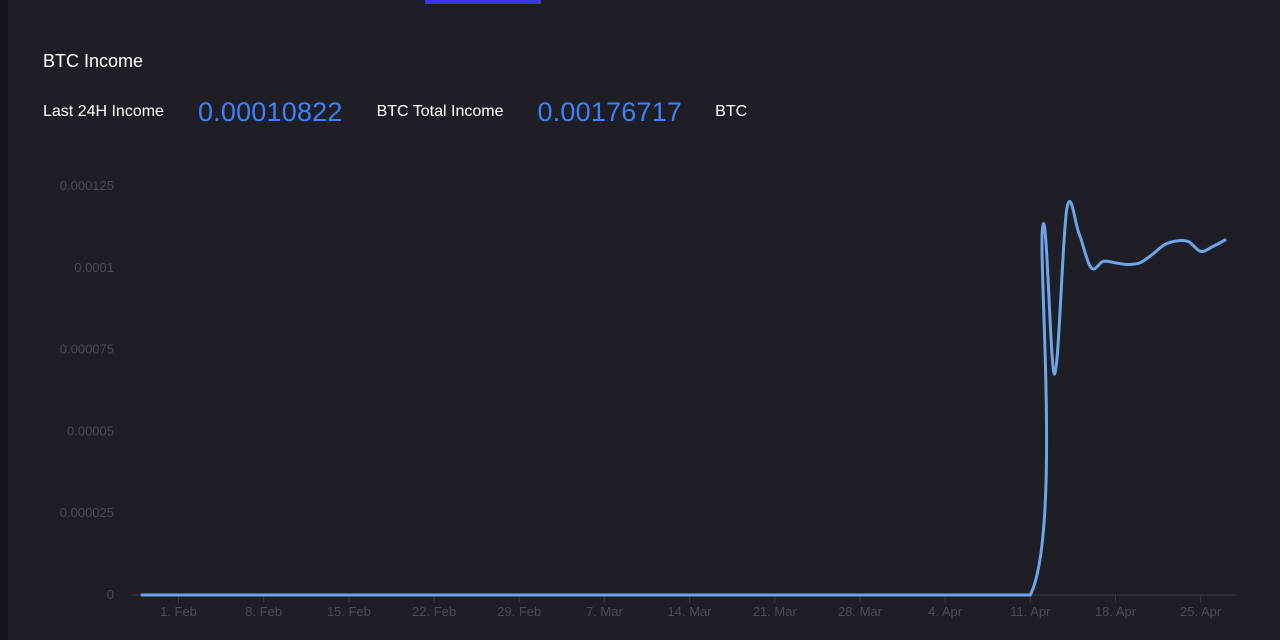  What do you see at coordinates (349, 611) in the screenshot?
I see `x-tick-label: 15. Feb` at bounding box center [349, 611].